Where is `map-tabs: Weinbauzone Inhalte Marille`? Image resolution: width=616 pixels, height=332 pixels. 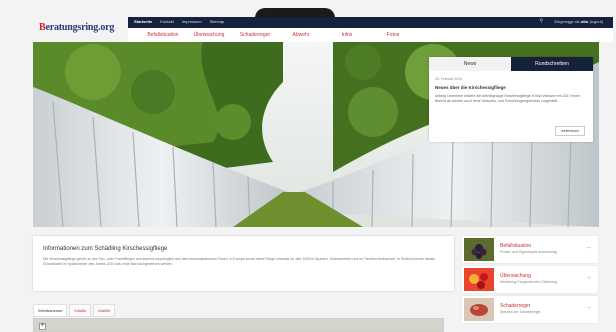
map-tabs: Weinbauzone Inhalte Marille is located at coordinates (74, 310).